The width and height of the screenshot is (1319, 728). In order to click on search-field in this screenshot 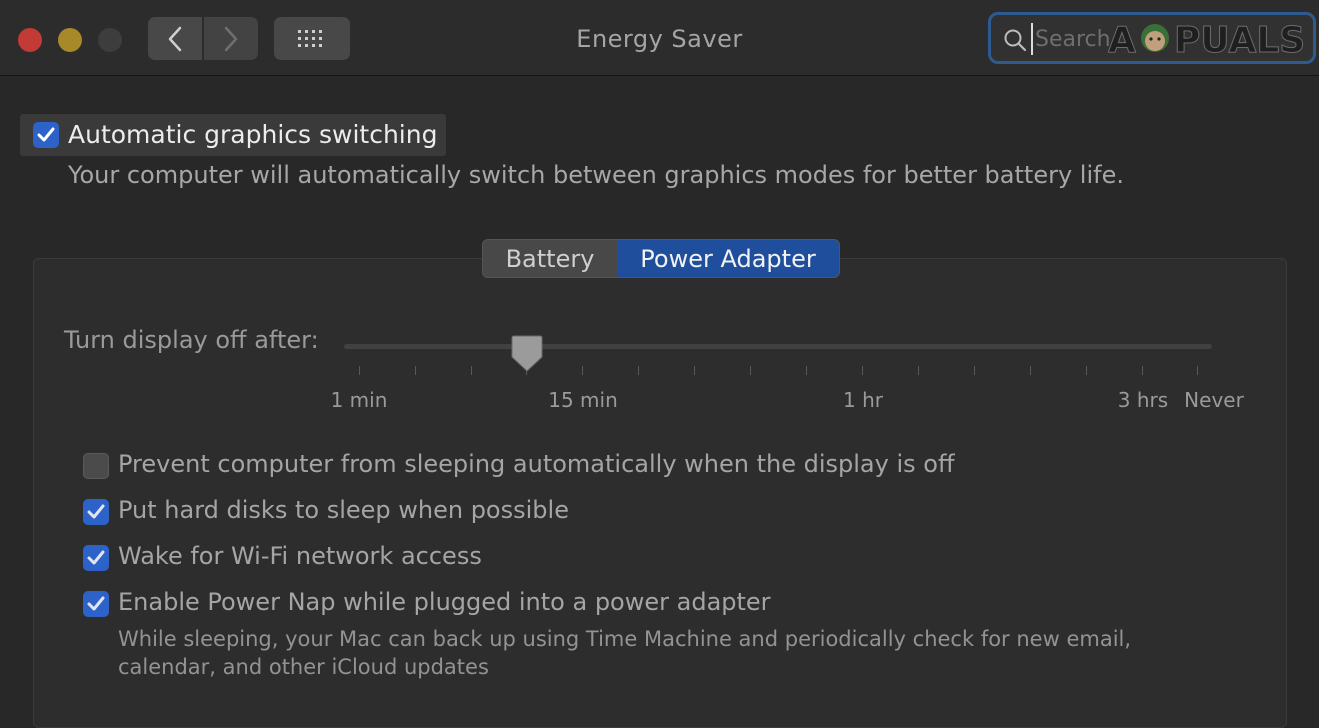, I will do `click(1152, 38)`.